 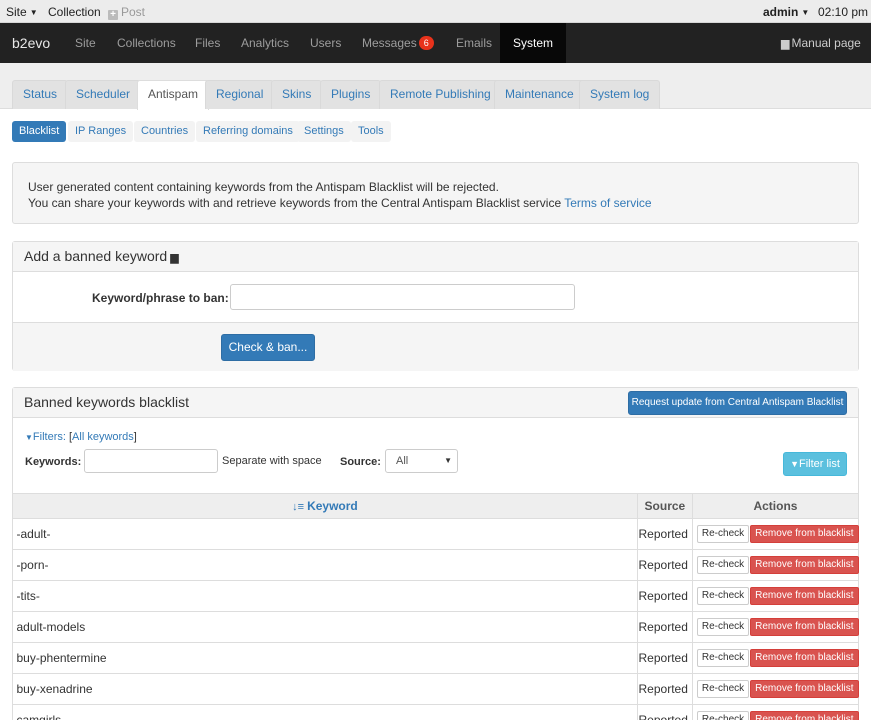 I want to click on pill-settings: Settings, so click(x=324, y=131).